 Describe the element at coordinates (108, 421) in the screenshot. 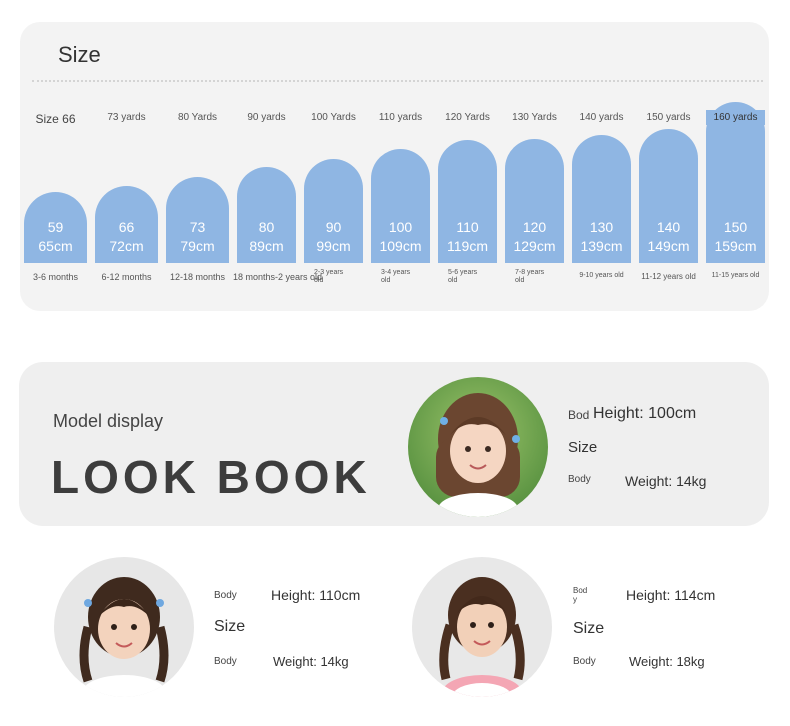

I see `lookbook-subtitle: Model display` at that location.